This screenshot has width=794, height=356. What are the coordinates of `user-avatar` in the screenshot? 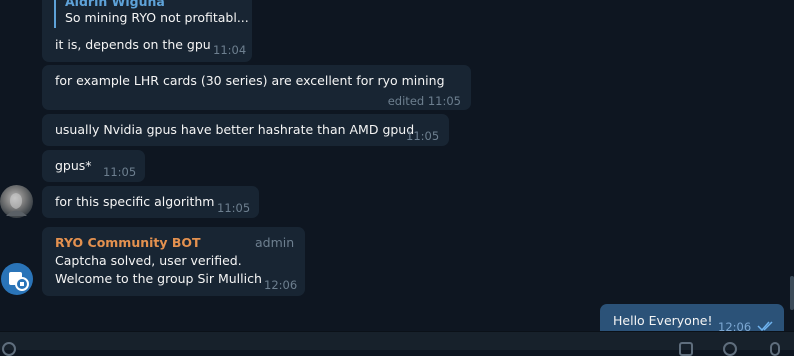 It's located at (16, 201).